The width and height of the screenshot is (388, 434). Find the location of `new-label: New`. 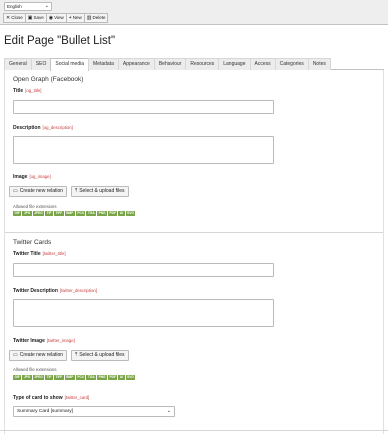

new-label: New is located at coordinates (77, 17).